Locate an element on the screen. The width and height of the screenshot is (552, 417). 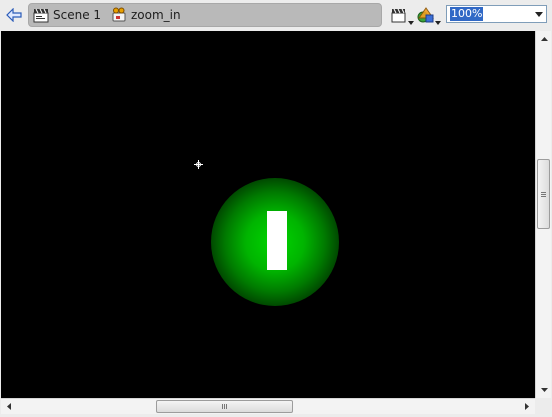
edit-scene-button is located at coordinates (402, 16).